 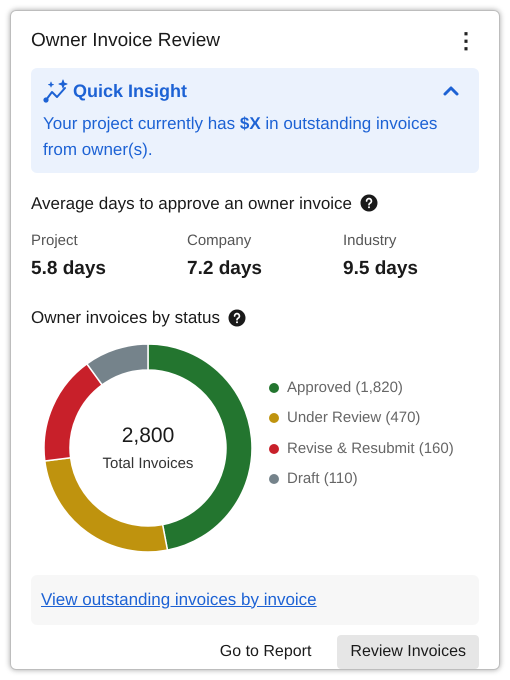 What do you see at coordinates (353, 418) in the screenshot?
I see `legend-label: Under Review (470)` at bounding box center [353, 418].